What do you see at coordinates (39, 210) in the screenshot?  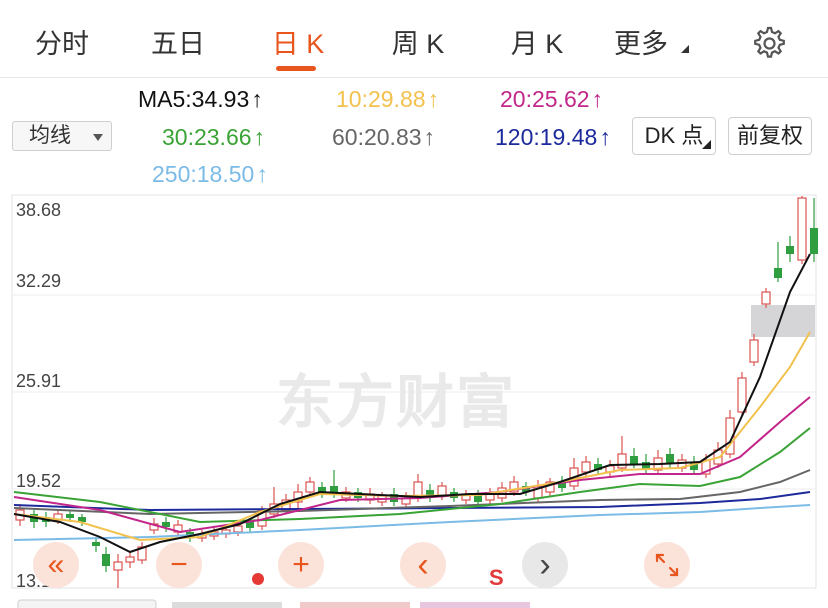 I see `y-label-top: 38.68` at bounding box center [39, 210].